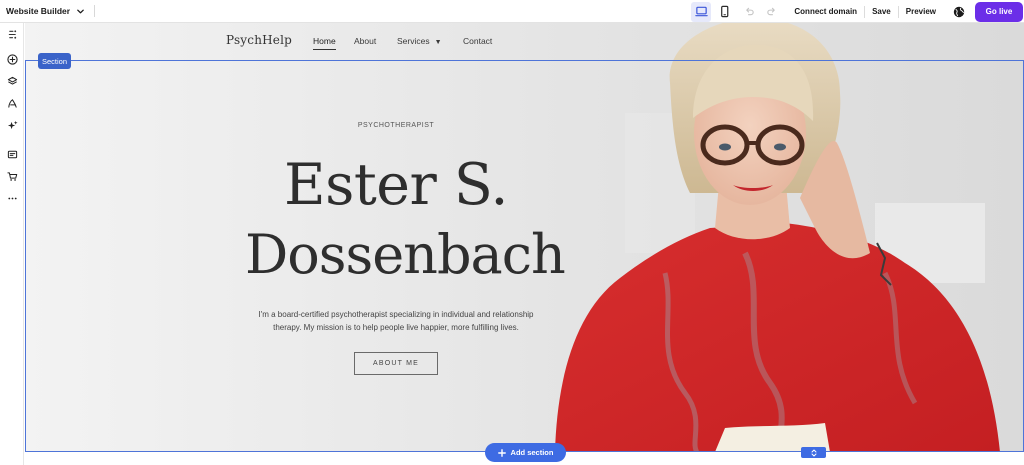 This screenshot has height=465, width=1024. What do you see at coordinates (438, 42) in the screenshot?
I see `caret-down-icon: ▼` at bounding box center [438, 42].